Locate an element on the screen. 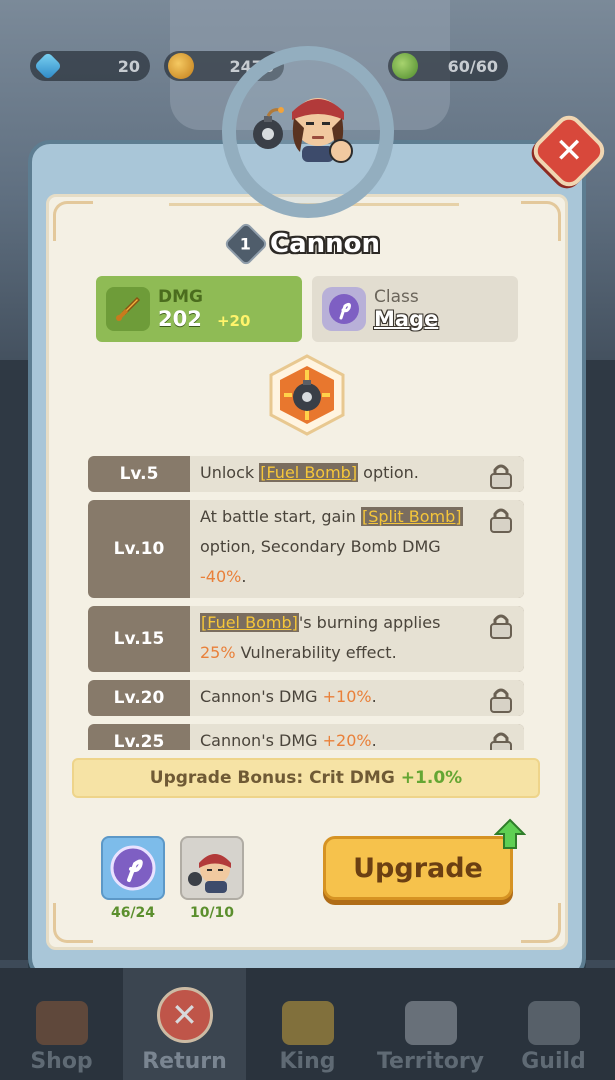 The image size is (615, 1080). level-description: Cannon's DMG +20%. is located at coordinates (357, 737).